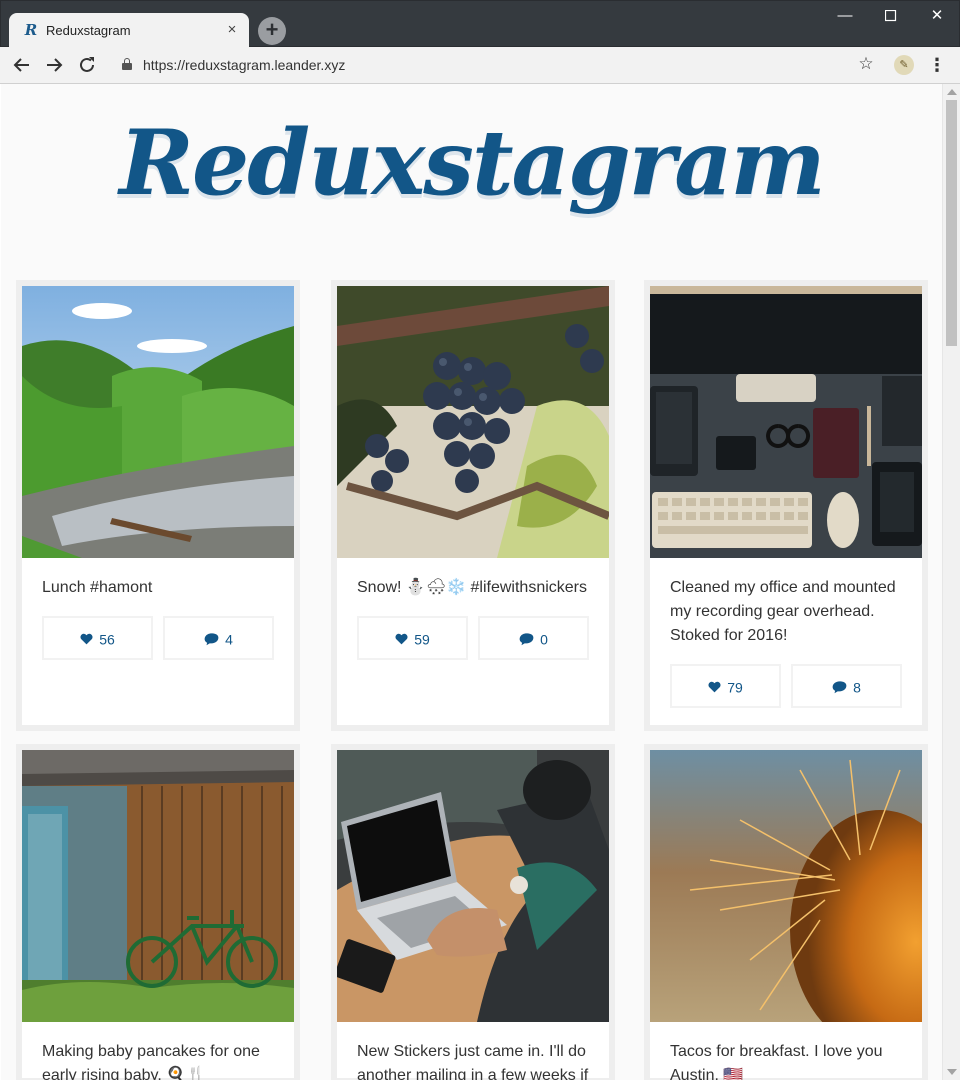  I want to click on browser-tab: R Reduxstagram ×, so click(129, 30).